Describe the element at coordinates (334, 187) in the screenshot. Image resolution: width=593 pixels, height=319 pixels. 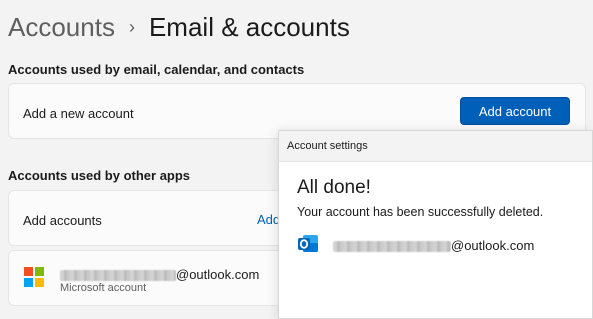
I see `dialog-heading: All done!` at that location.